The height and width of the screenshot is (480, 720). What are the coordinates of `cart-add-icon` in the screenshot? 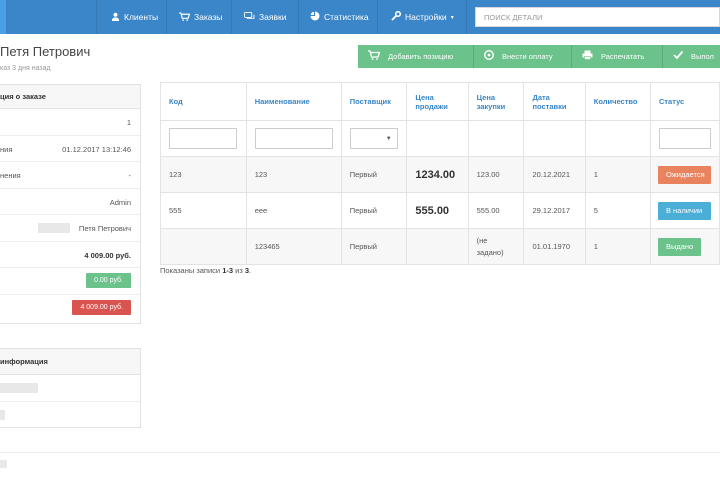 It's located at (374, 56).